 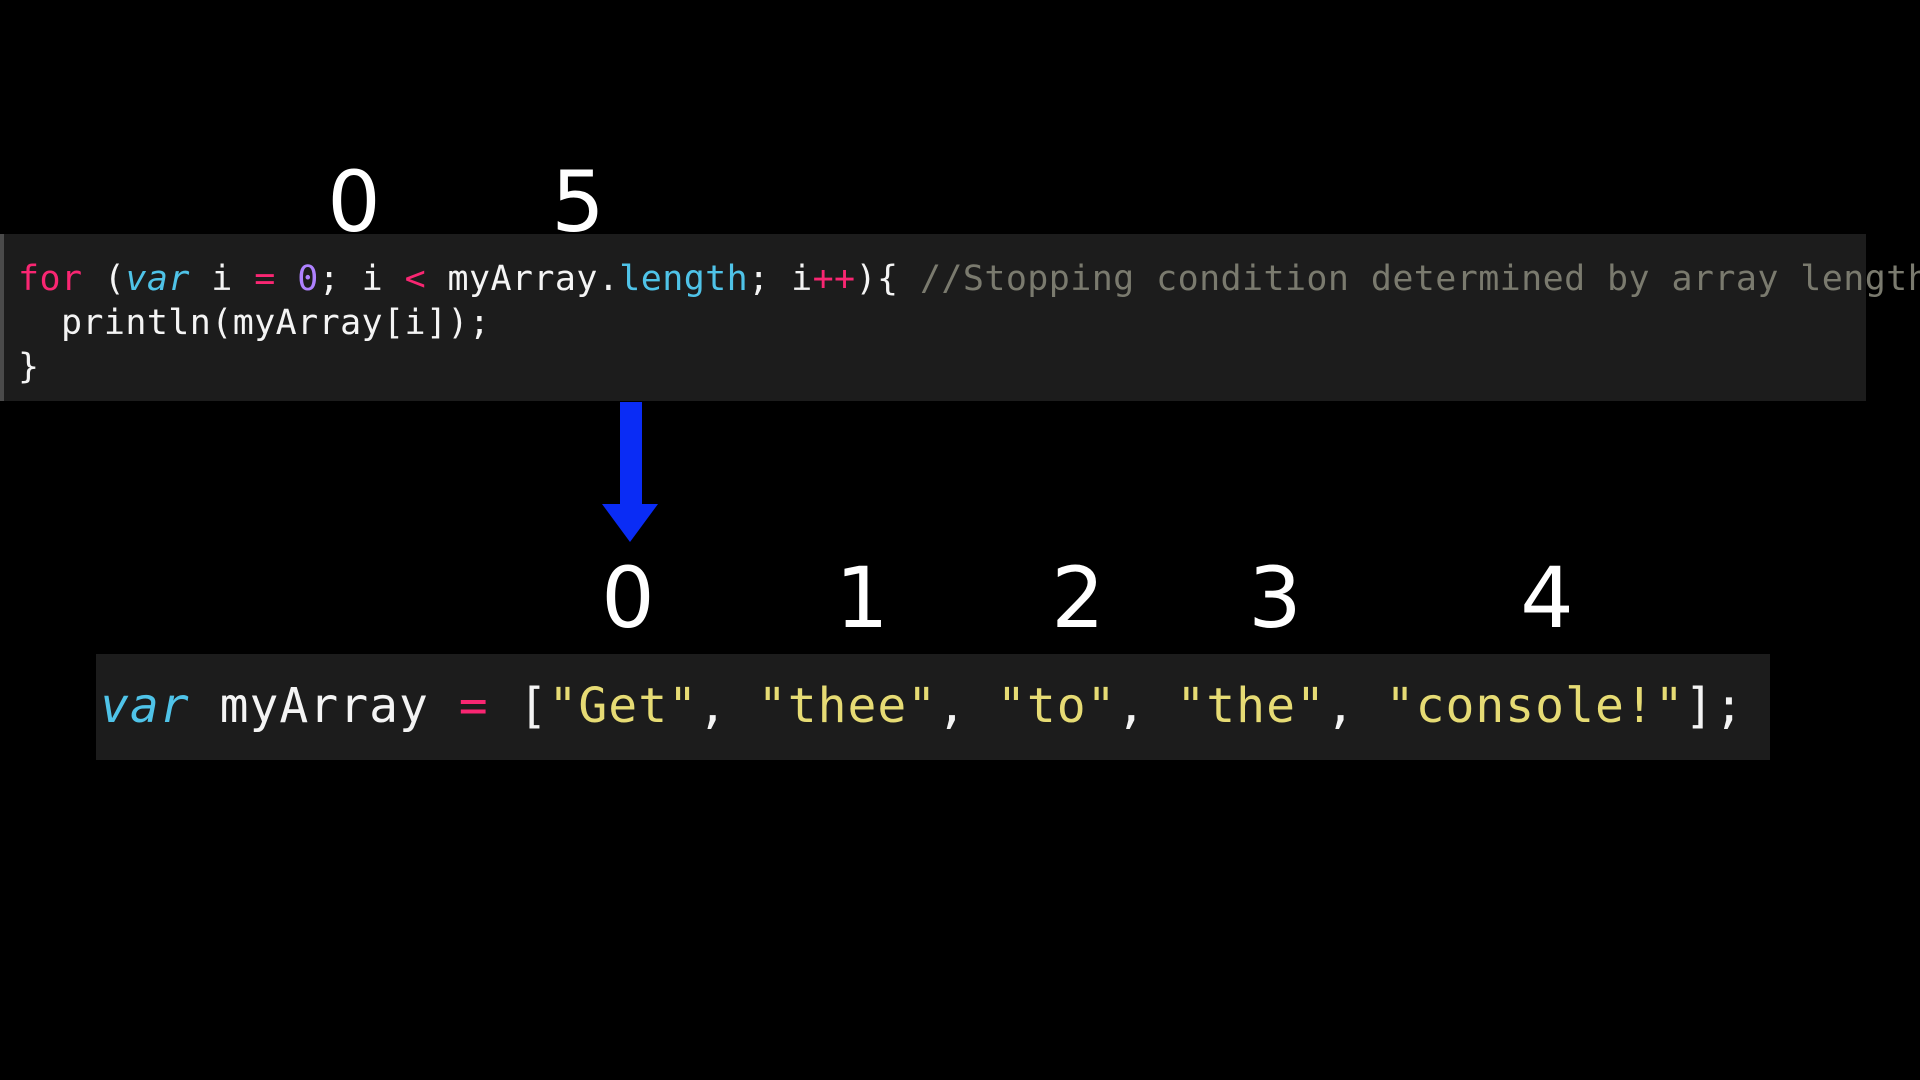 I want to click on array-item-3: "the", so click(x=1251, y=706).